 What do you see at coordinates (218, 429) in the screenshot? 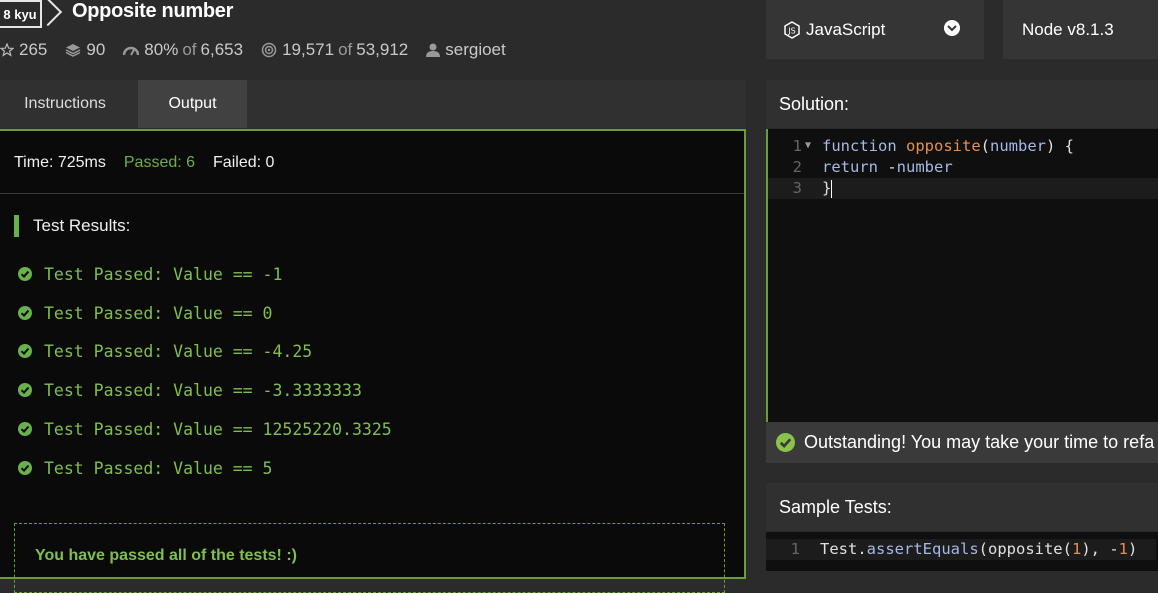
I see `test-result-text: Test Passed: Value == 12525220.3325` at bounding box center [218, 429].